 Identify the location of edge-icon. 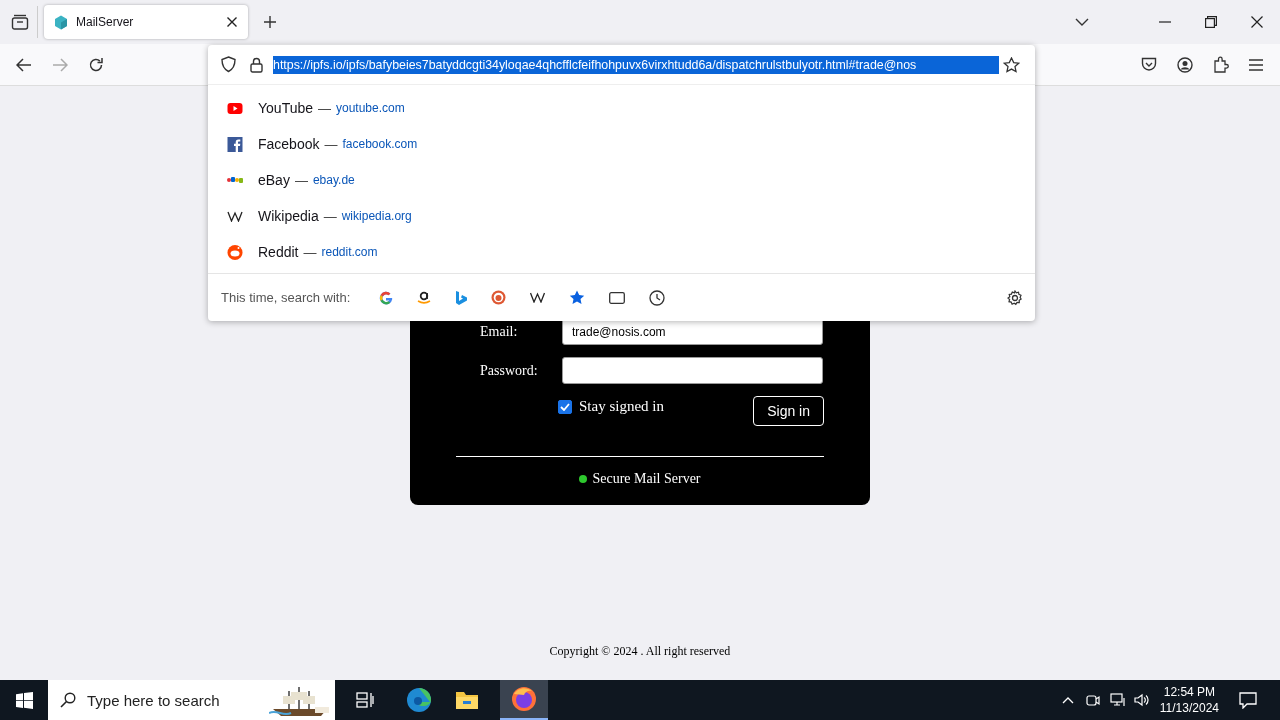
(419, 700).